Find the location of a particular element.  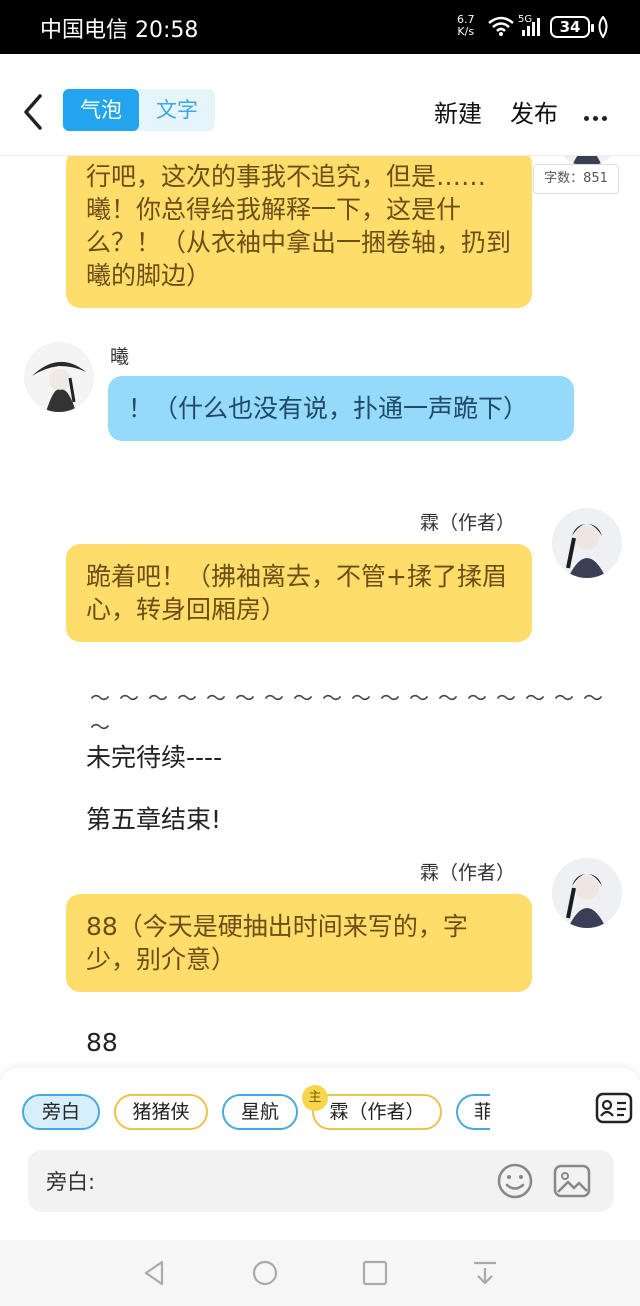

message-input is located at coordinates (296, 1181).